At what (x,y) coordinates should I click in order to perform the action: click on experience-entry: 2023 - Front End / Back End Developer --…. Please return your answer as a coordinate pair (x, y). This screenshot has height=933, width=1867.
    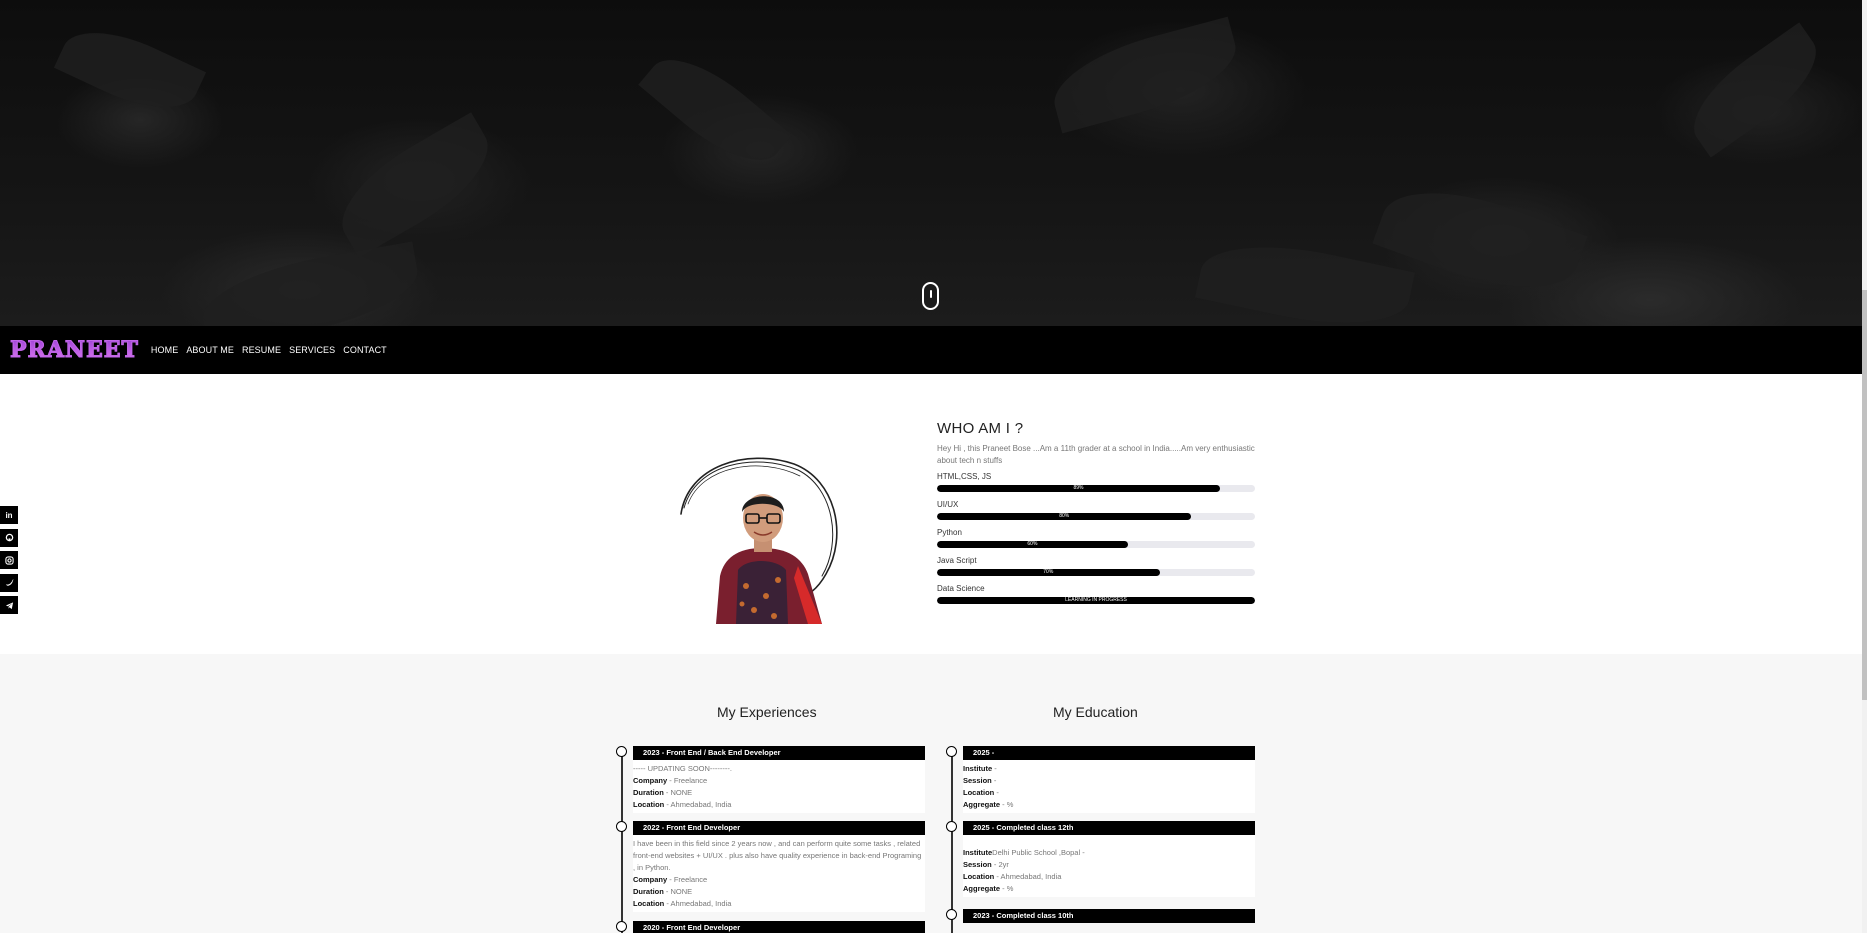
    Looking at the image, I should click on (779, 779).